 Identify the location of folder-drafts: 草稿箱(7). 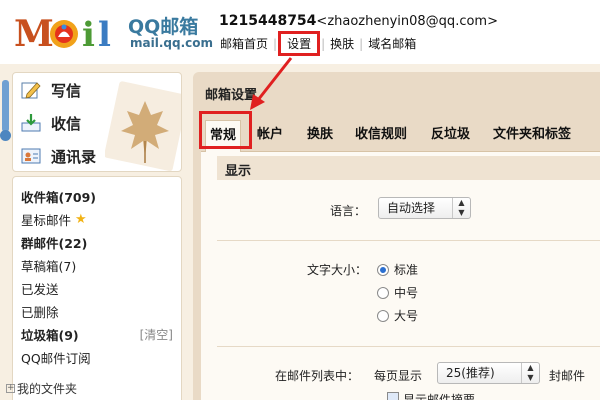
(48, 265).